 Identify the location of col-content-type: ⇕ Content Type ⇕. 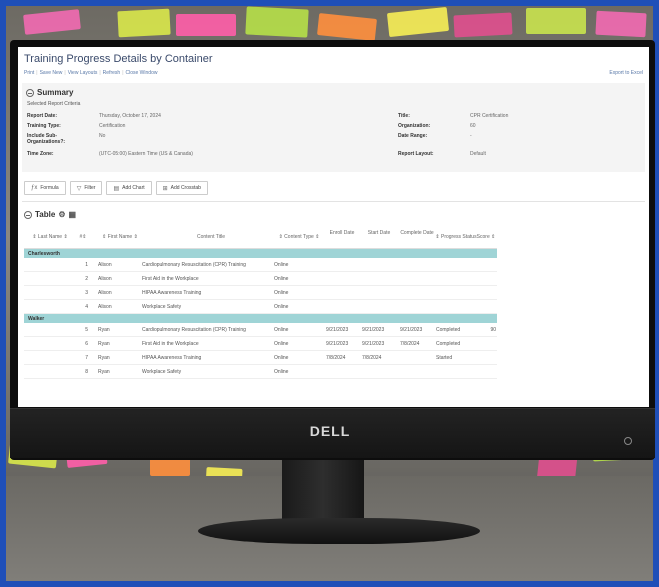
(299, 237).